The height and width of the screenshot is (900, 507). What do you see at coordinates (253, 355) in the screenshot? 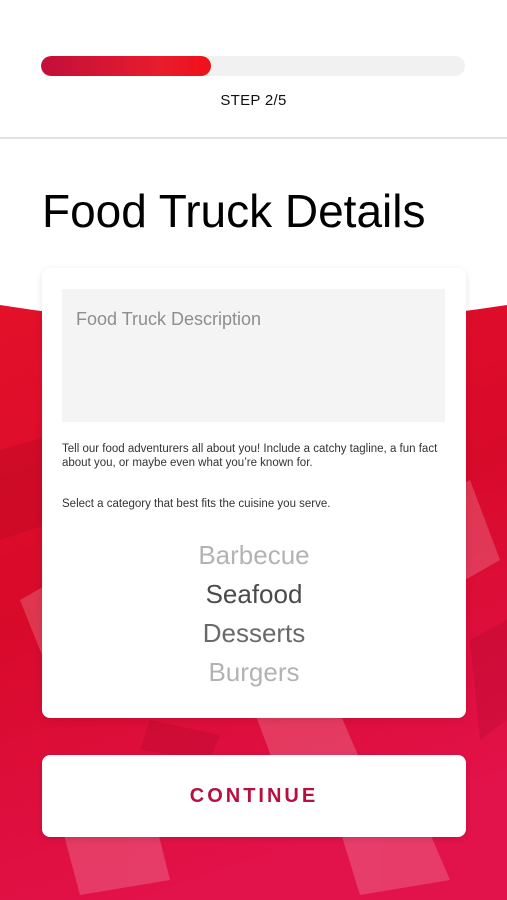
I see `food-truck-description-field` at bounding box center [253, 355].